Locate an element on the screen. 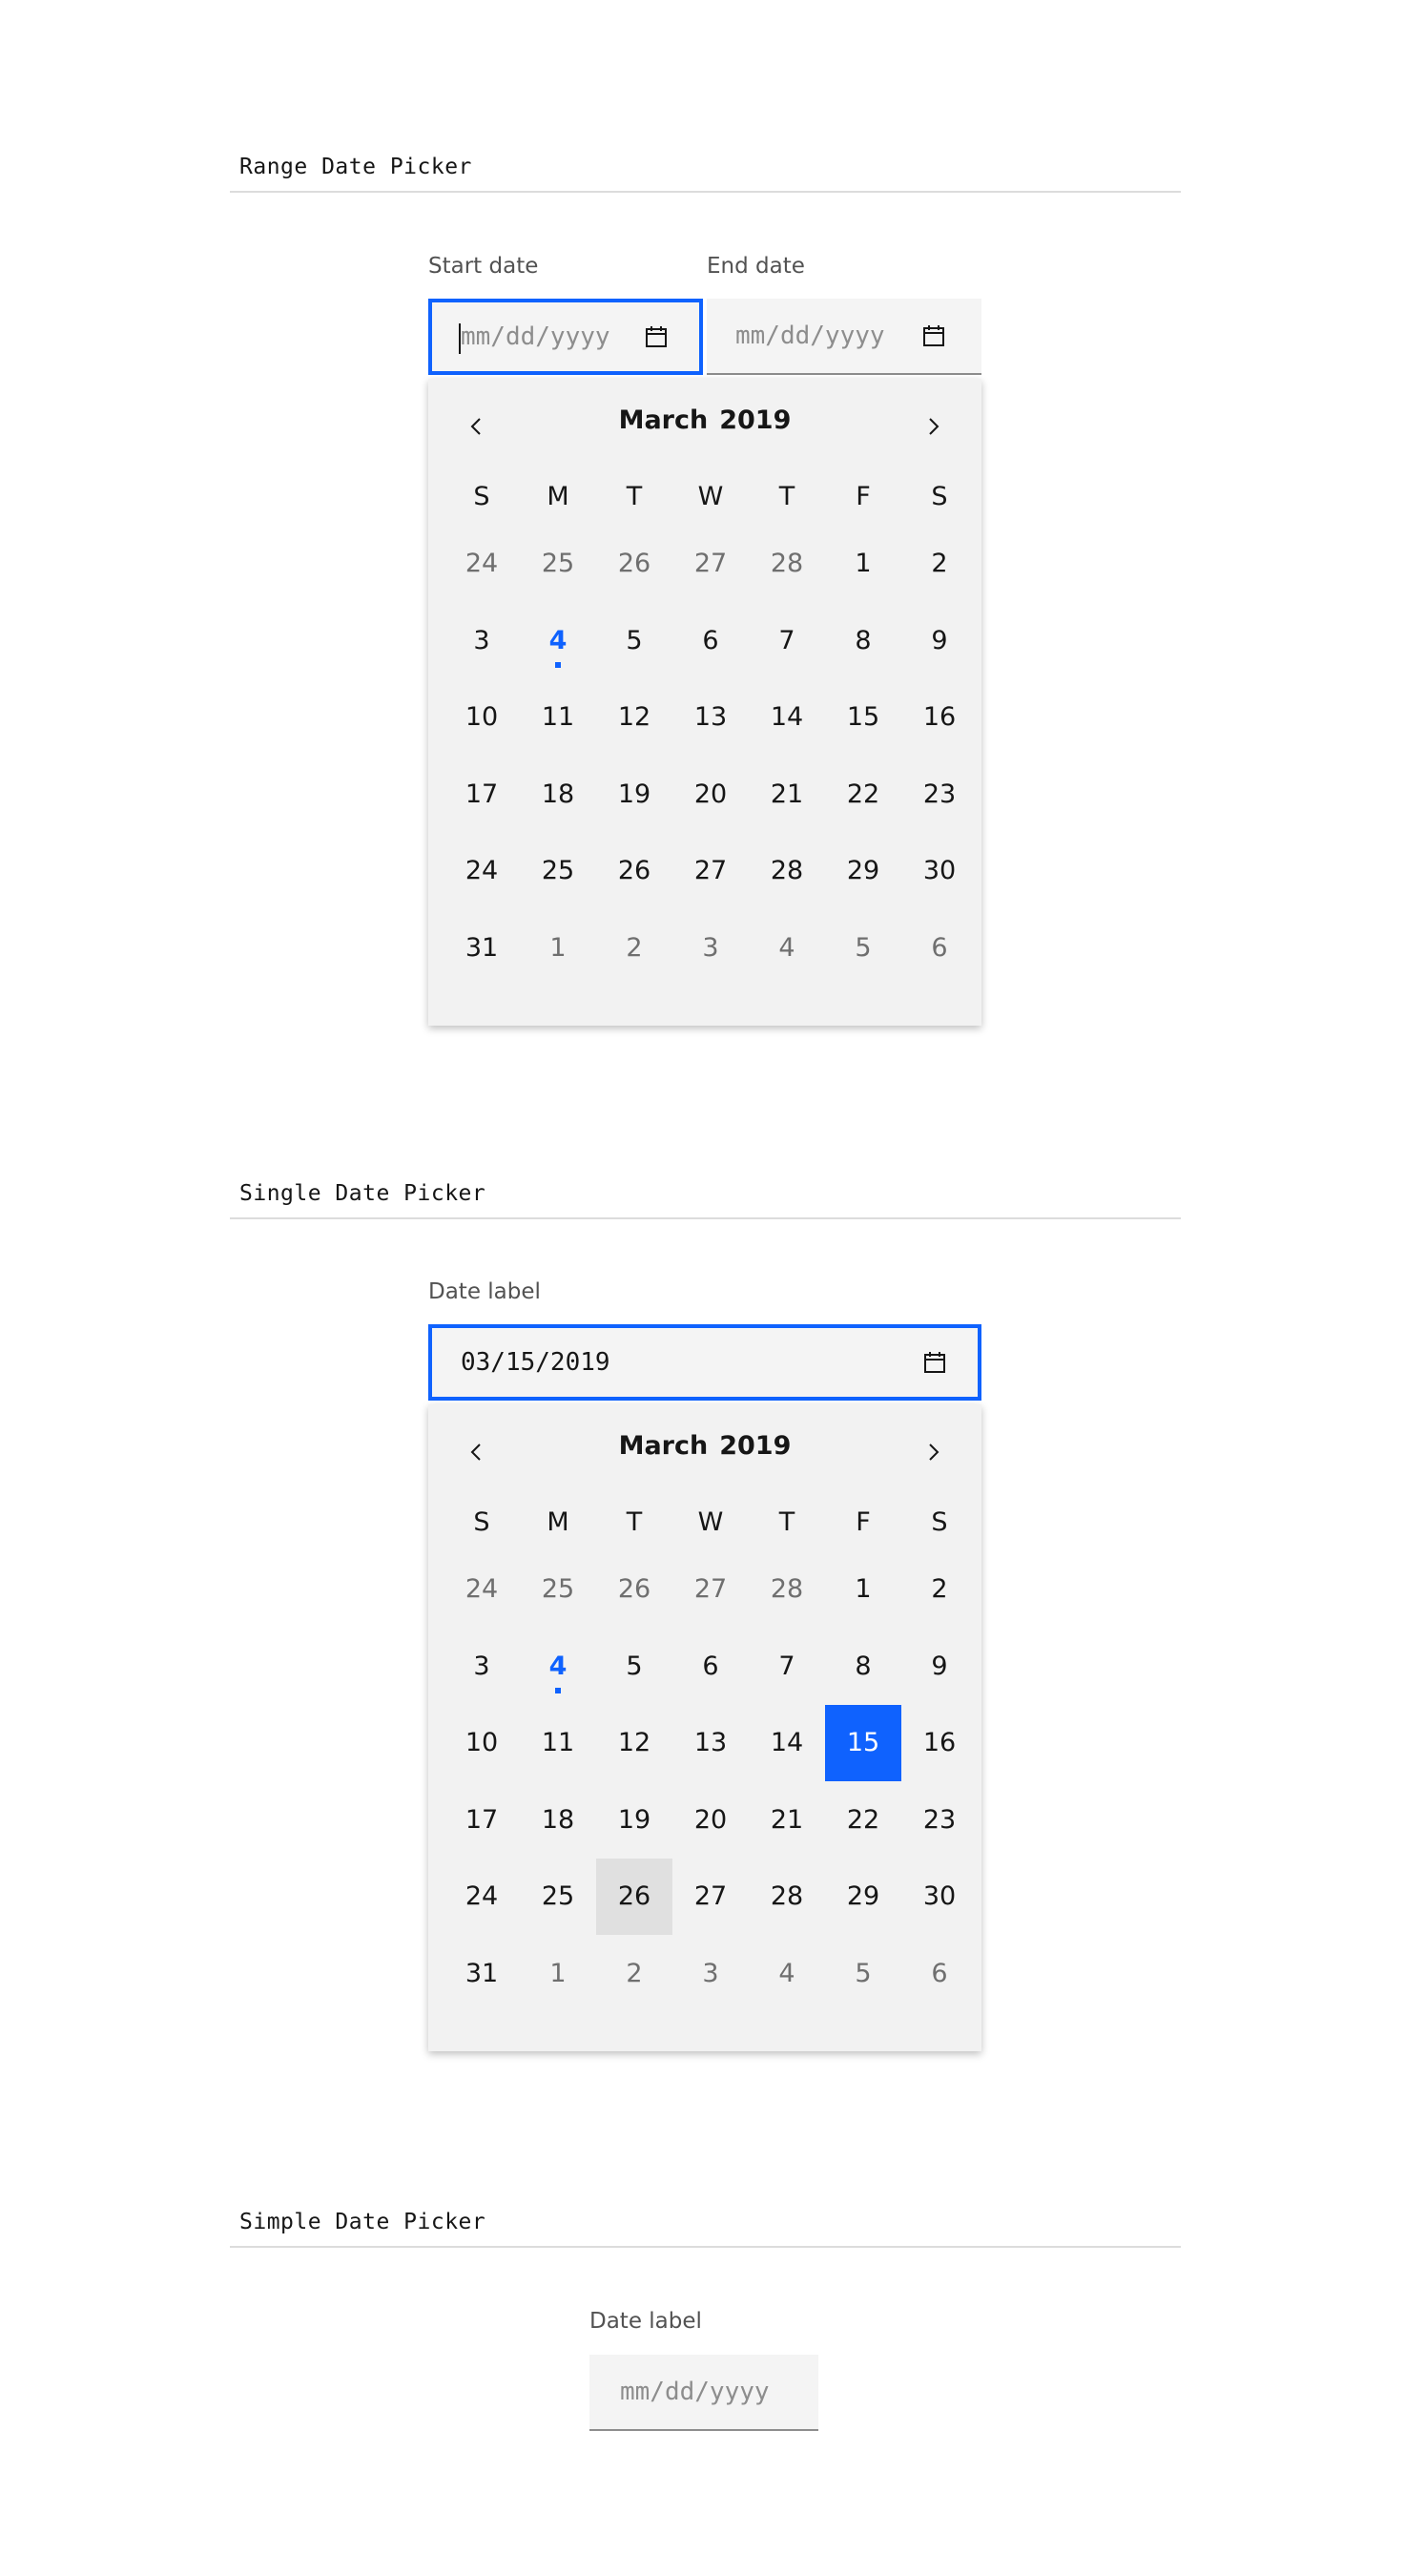  calendar-day-hovered: 26 is located at coordinates (634, 1897).